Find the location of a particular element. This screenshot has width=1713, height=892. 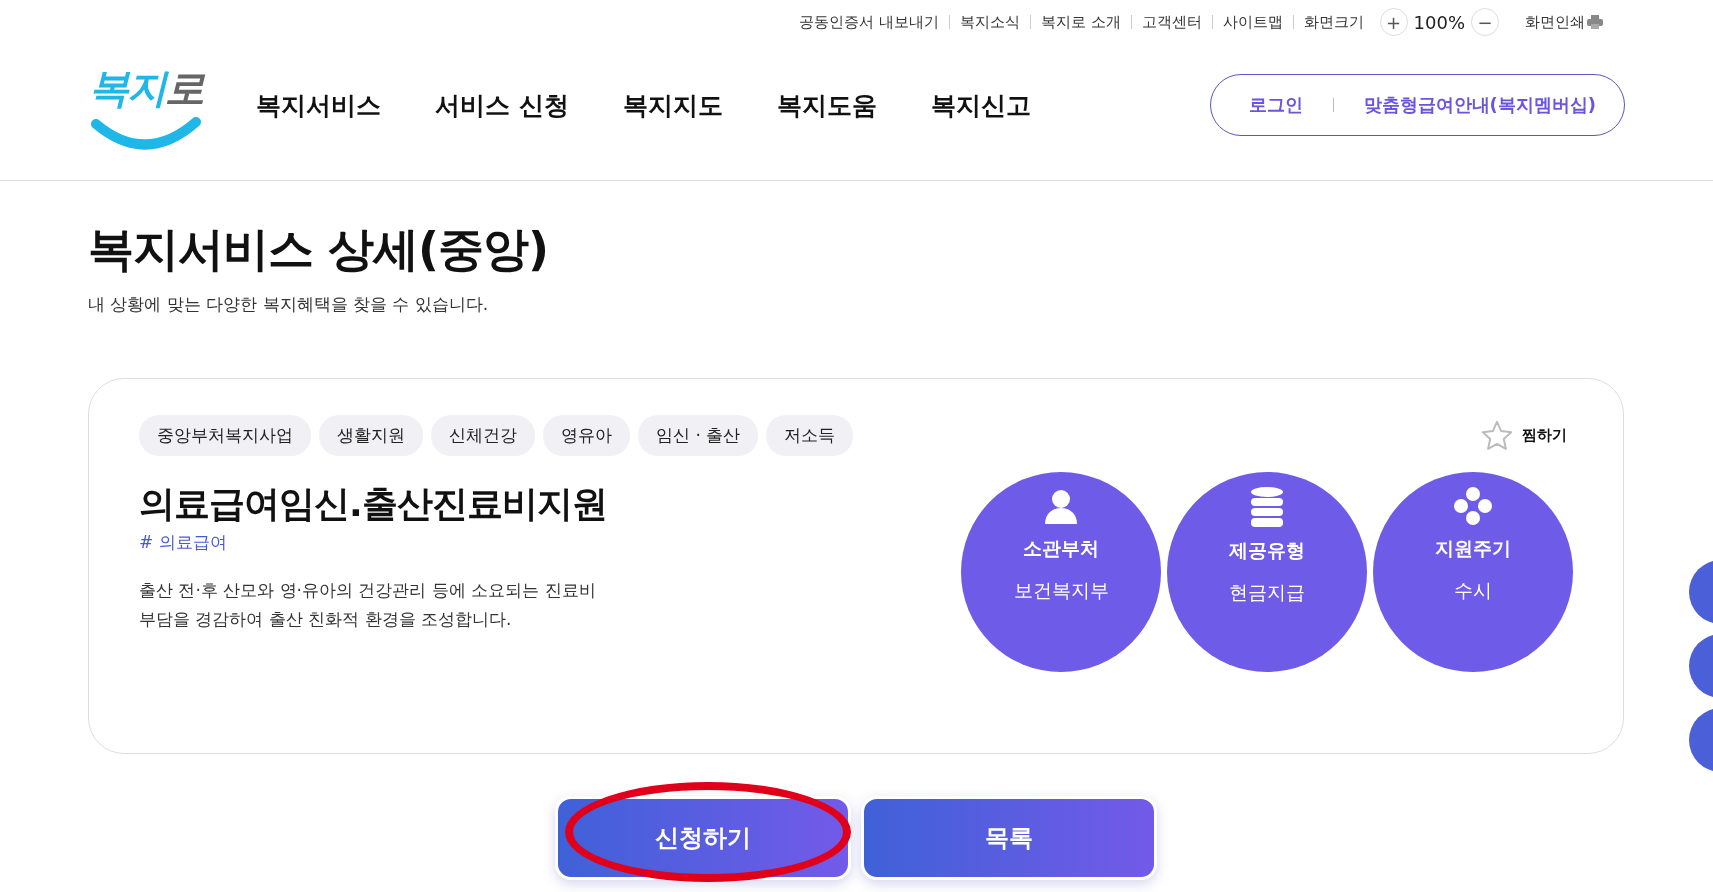

category-tag: 임신 · 출산 is located at coordinates (698, 435).